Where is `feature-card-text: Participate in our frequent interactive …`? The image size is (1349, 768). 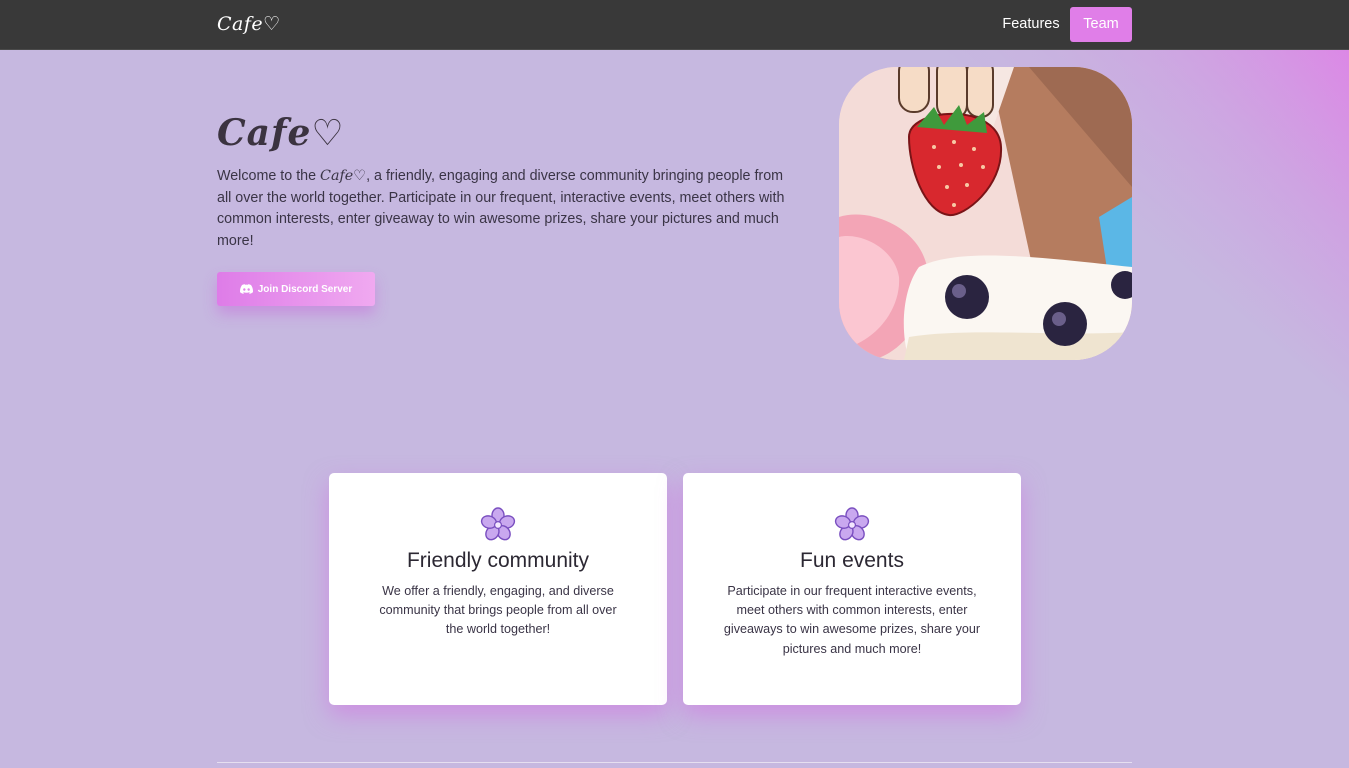
feature-card-text: Participate in our frequent interactive … is located at coordinates (852, 620).